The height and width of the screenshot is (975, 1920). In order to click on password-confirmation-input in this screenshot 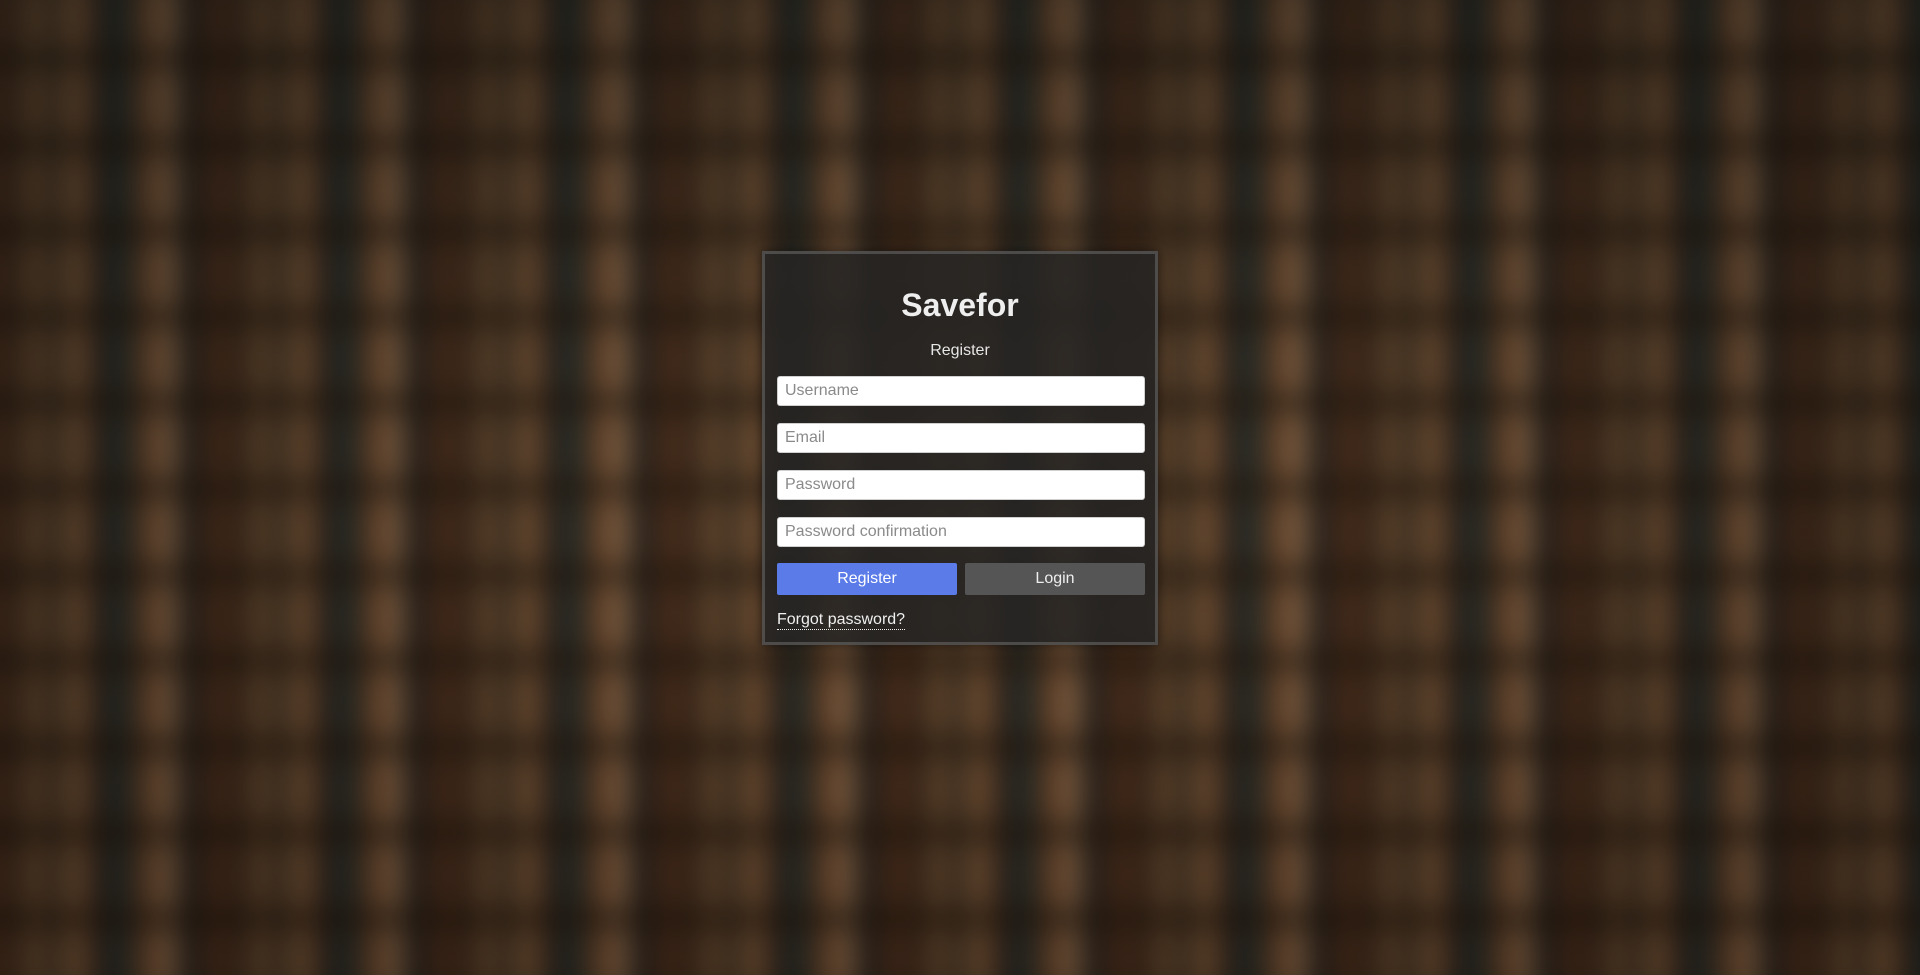, I will do `click(961, 532)`.